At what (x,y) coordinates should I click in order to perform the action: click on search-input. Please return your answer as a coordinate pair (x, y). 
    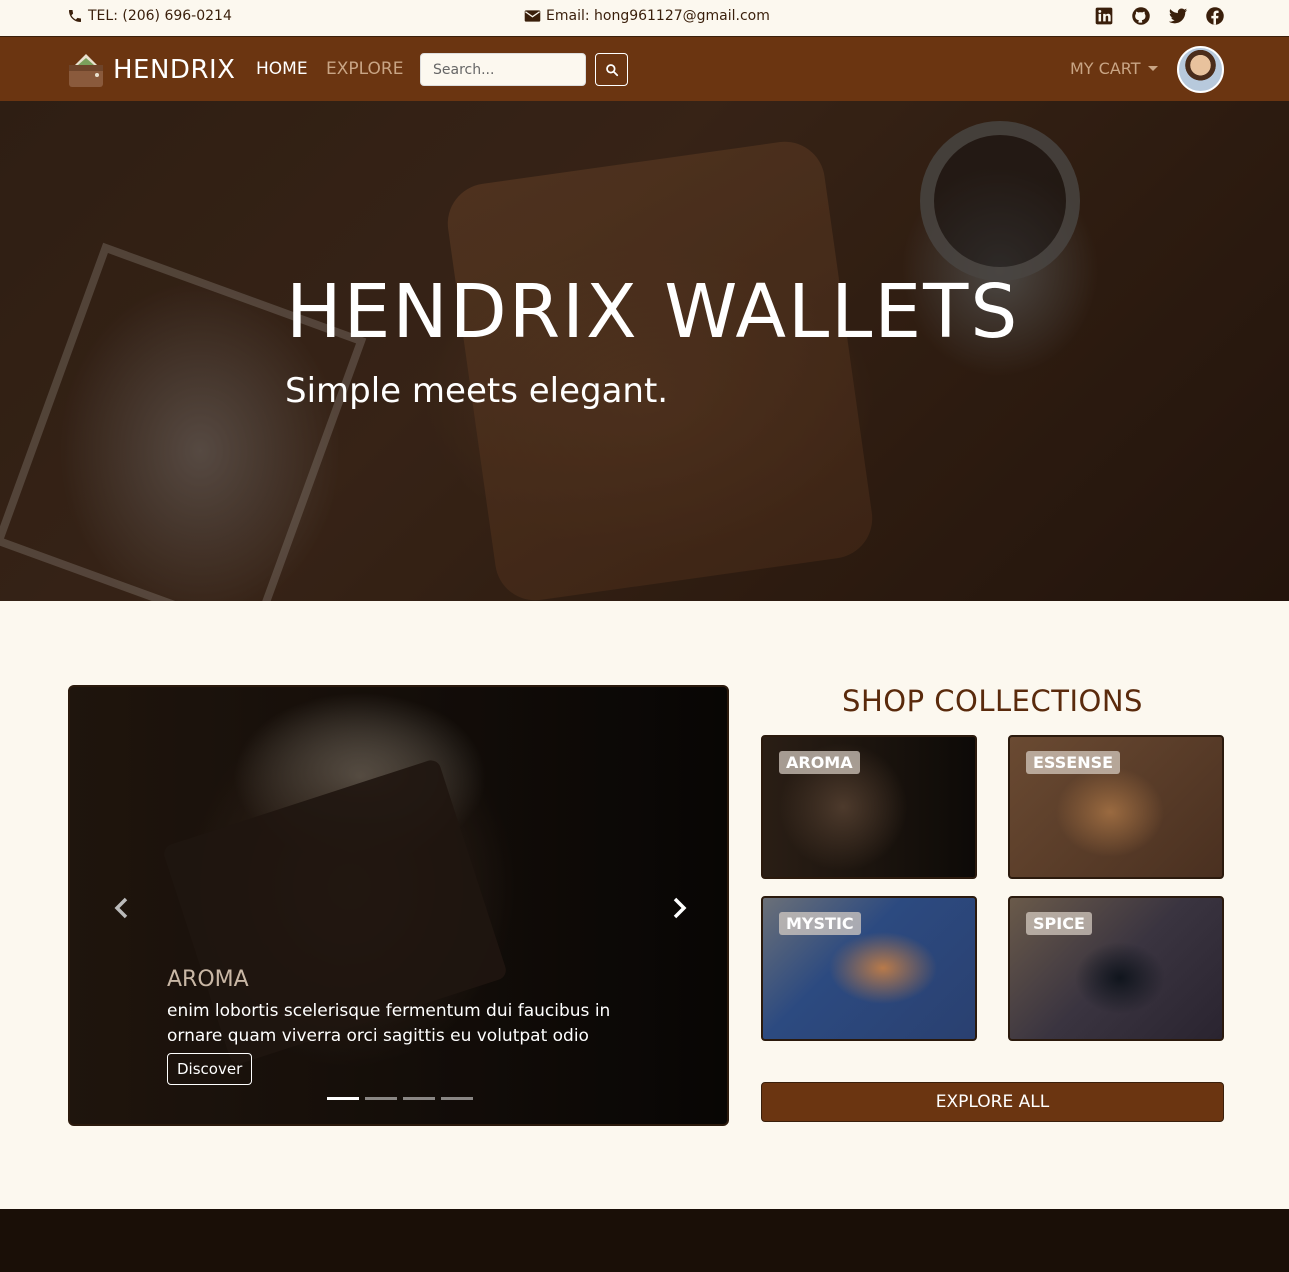
    Looking at the image, I should click on (503, 69).